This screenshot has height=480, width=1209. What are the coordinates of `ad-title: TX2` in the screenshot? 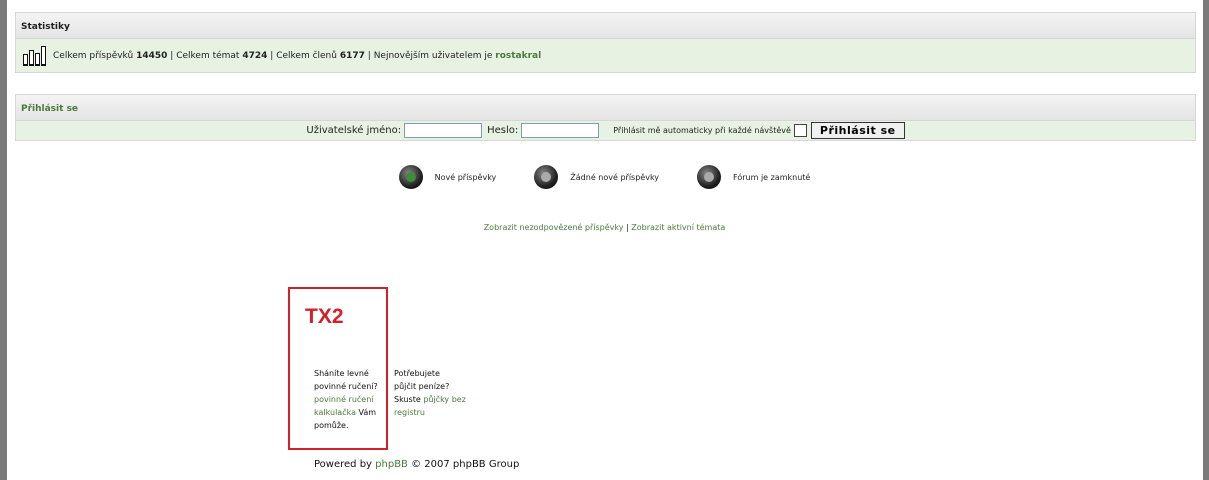 It's located at (324, 316).